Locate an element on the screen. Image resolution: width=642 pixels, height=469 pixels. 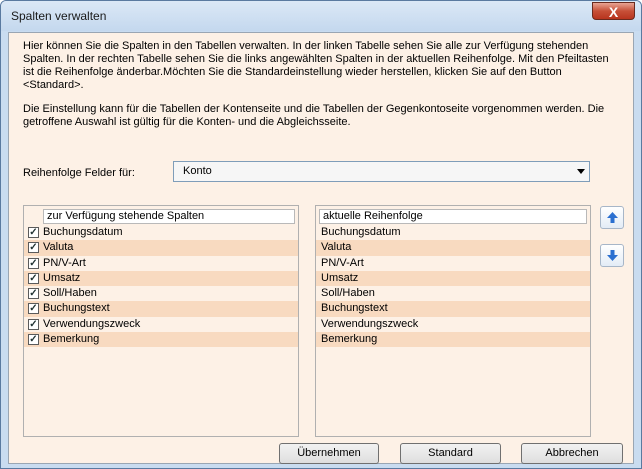
move-down-button is located at coordinates (612, 255).